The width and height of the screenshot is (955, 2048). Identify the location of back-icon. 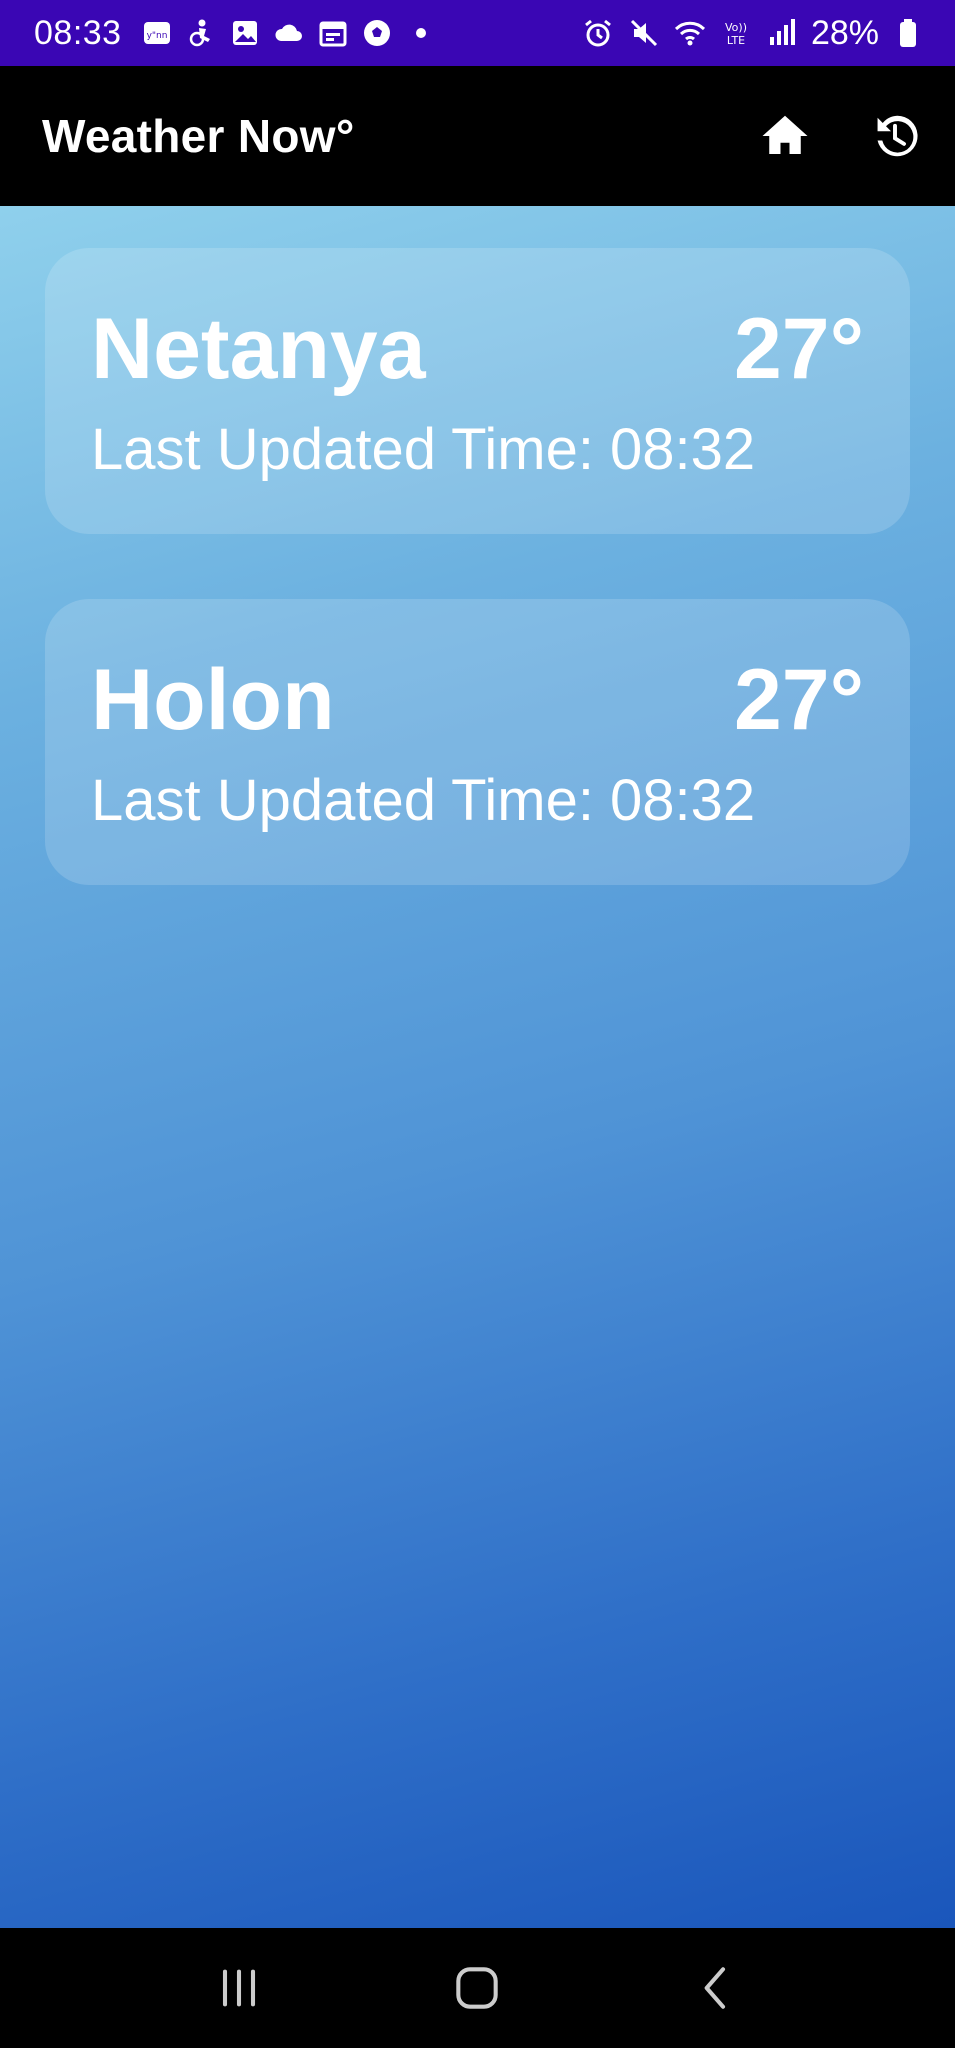
(714, 1988).